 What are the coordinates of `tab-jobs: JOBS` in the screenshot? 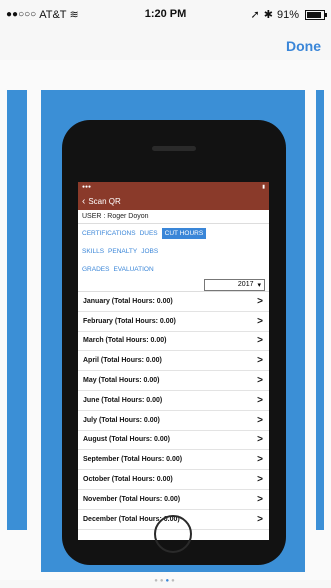 It's located at (150, 251).